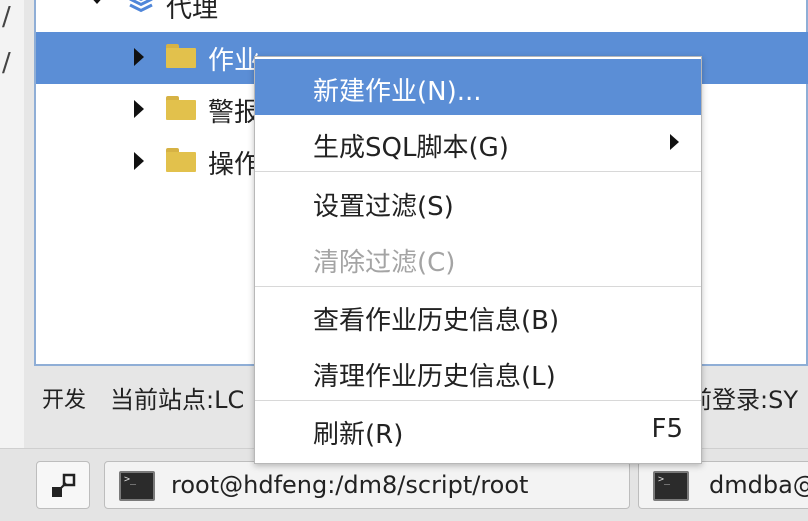 This screenshot has height=521, width=808. Describe the element at coordinates (674, 142) in the screenshot. I see `submenu-arrow-icon` at that location.